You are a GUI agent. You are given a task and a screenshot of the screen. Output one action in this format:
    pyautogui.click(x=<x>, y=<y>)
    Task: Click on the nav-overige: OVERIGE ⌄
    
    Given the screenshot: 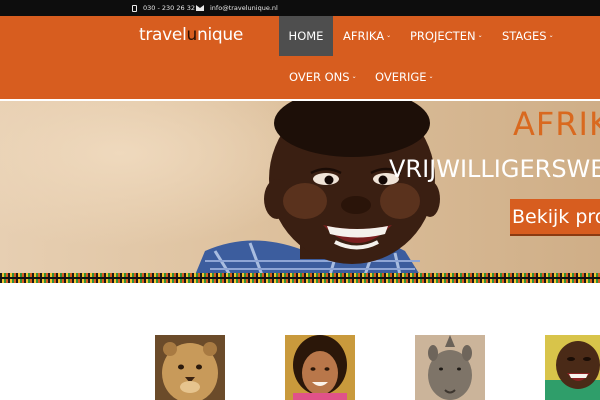 What is the action you would take?
    pyautogui.click(x=404, y=77)
    